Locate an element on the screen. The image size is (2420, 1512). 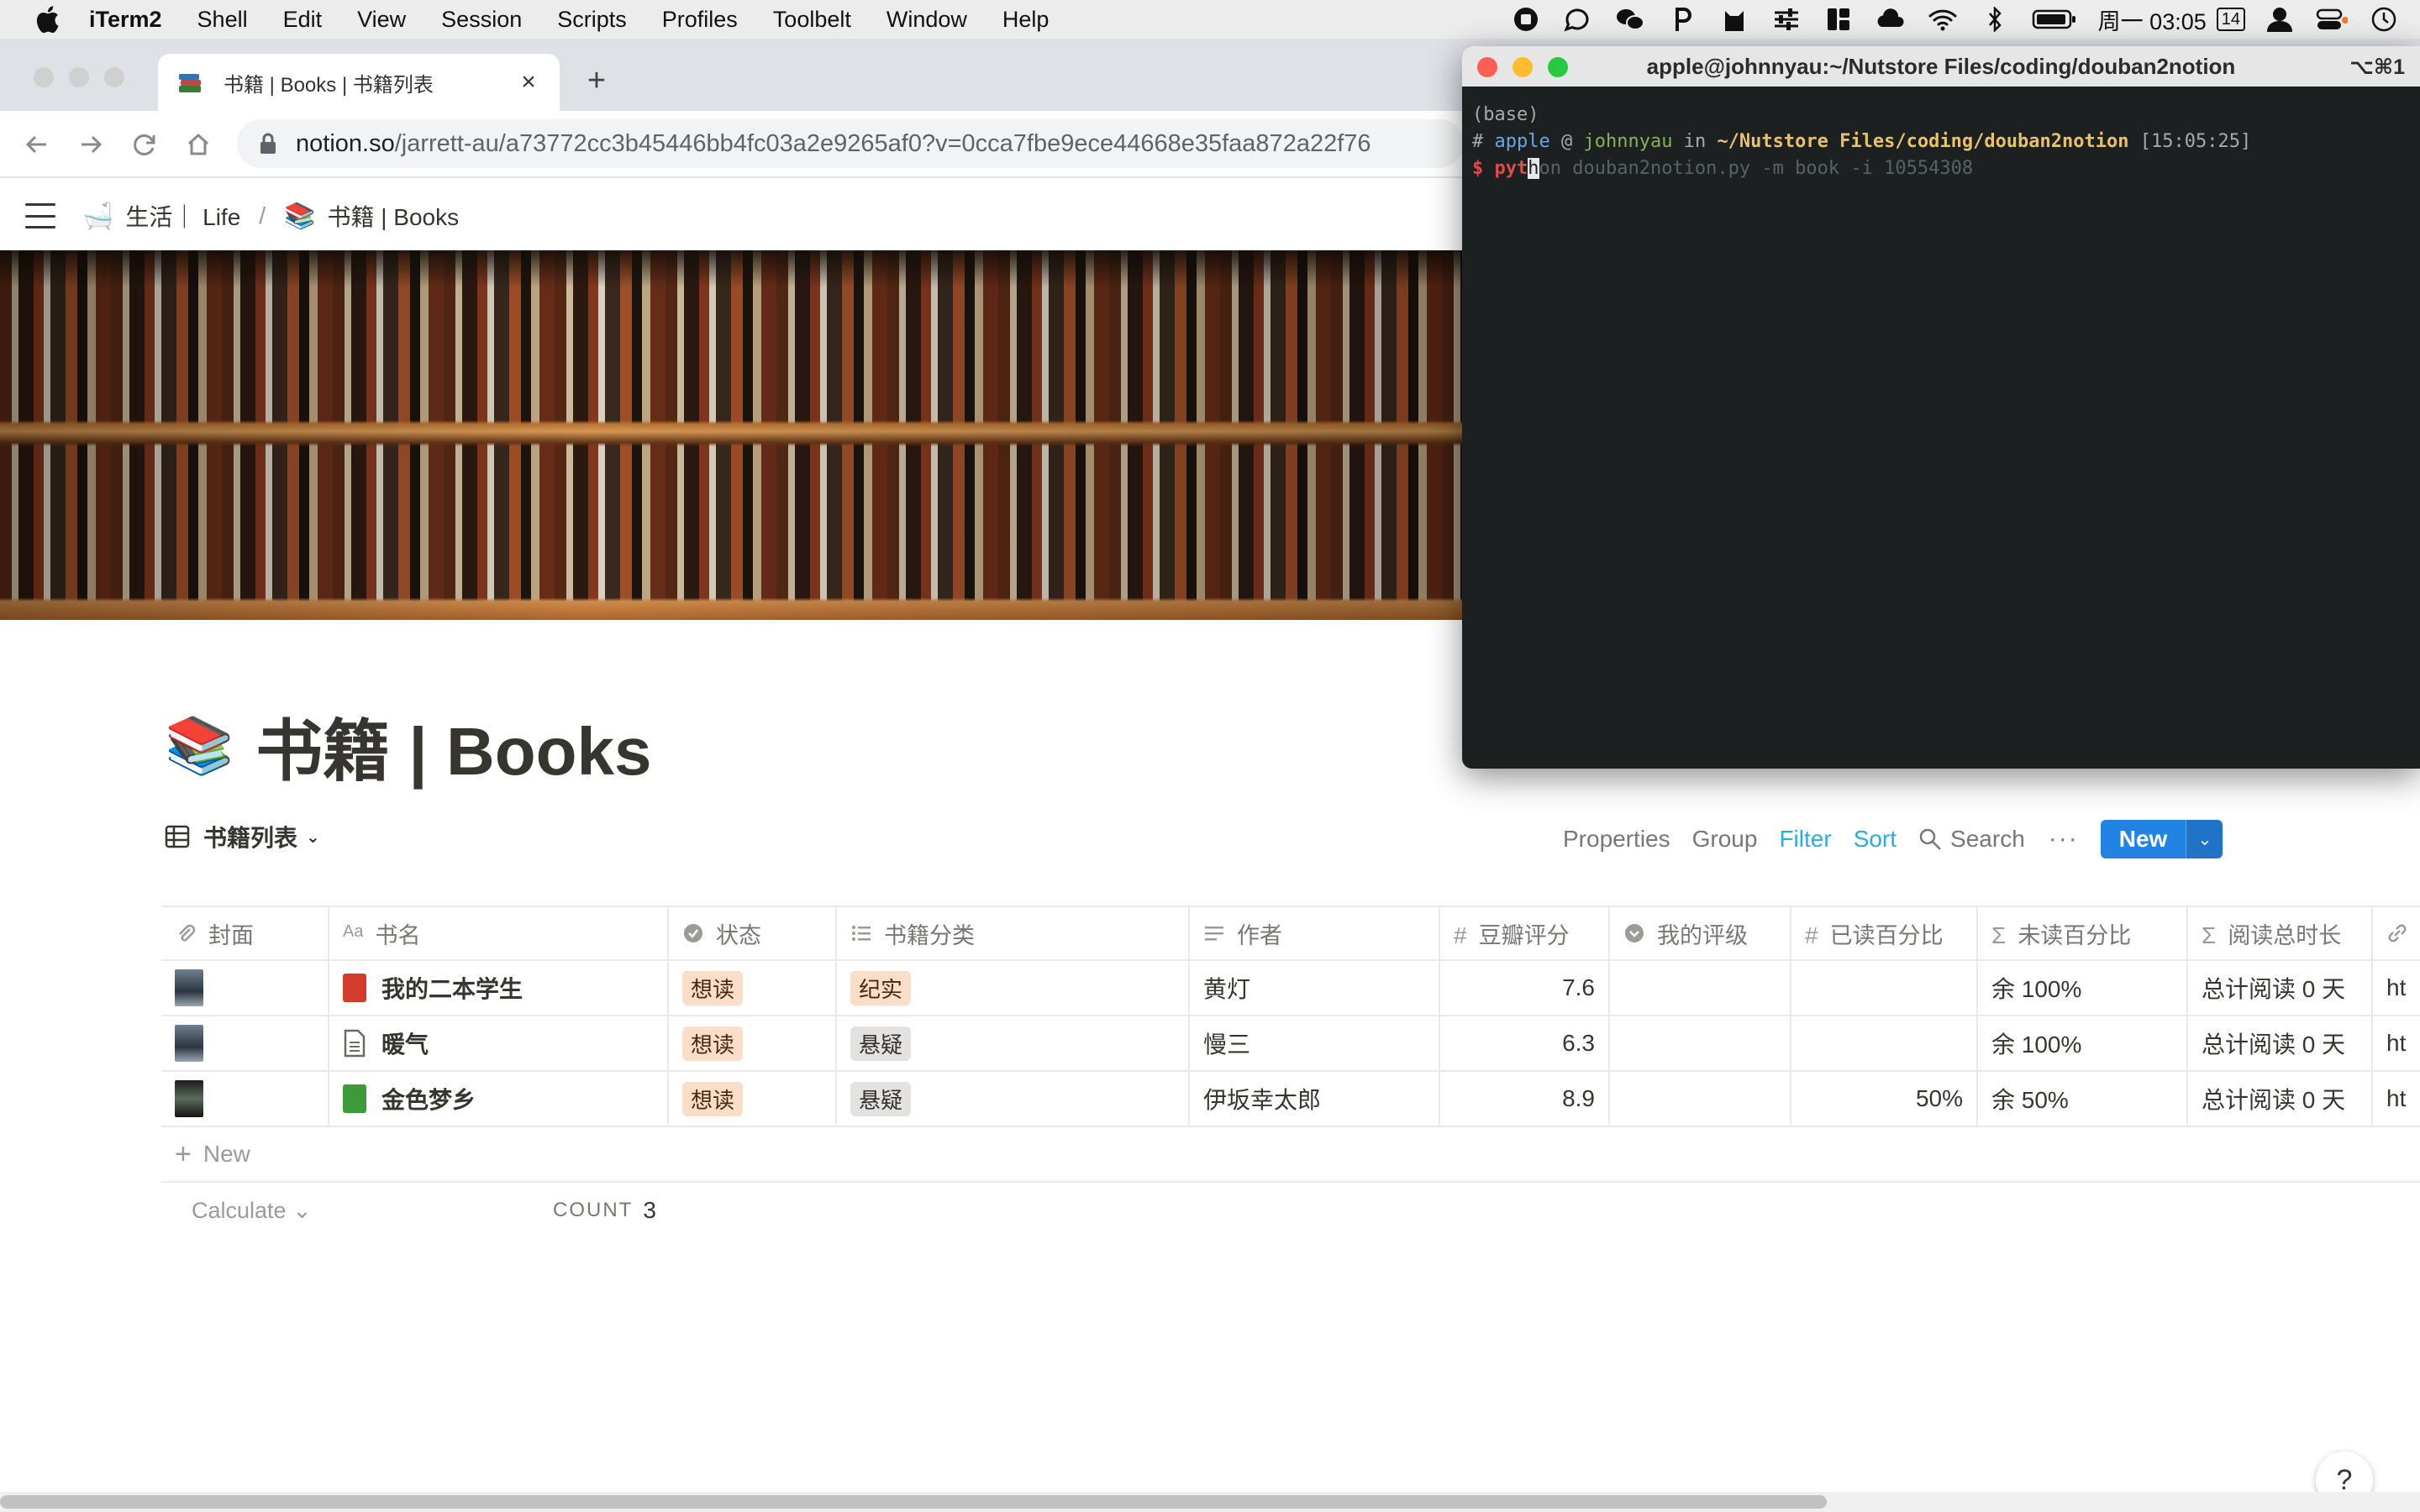
author-cell: 慢三 is located at coordinates (1315, 1043).